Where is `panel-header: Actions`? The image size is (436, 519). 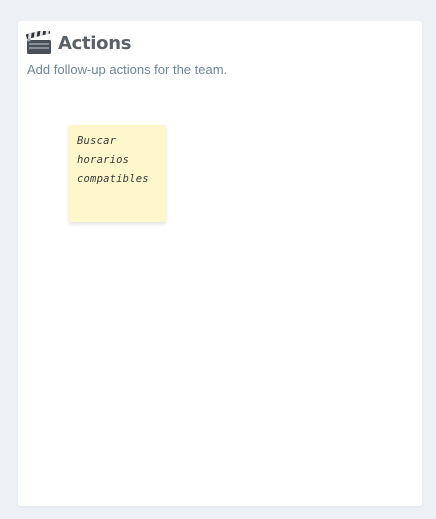
panel-header: Actions is located at coordinates (79, 42).